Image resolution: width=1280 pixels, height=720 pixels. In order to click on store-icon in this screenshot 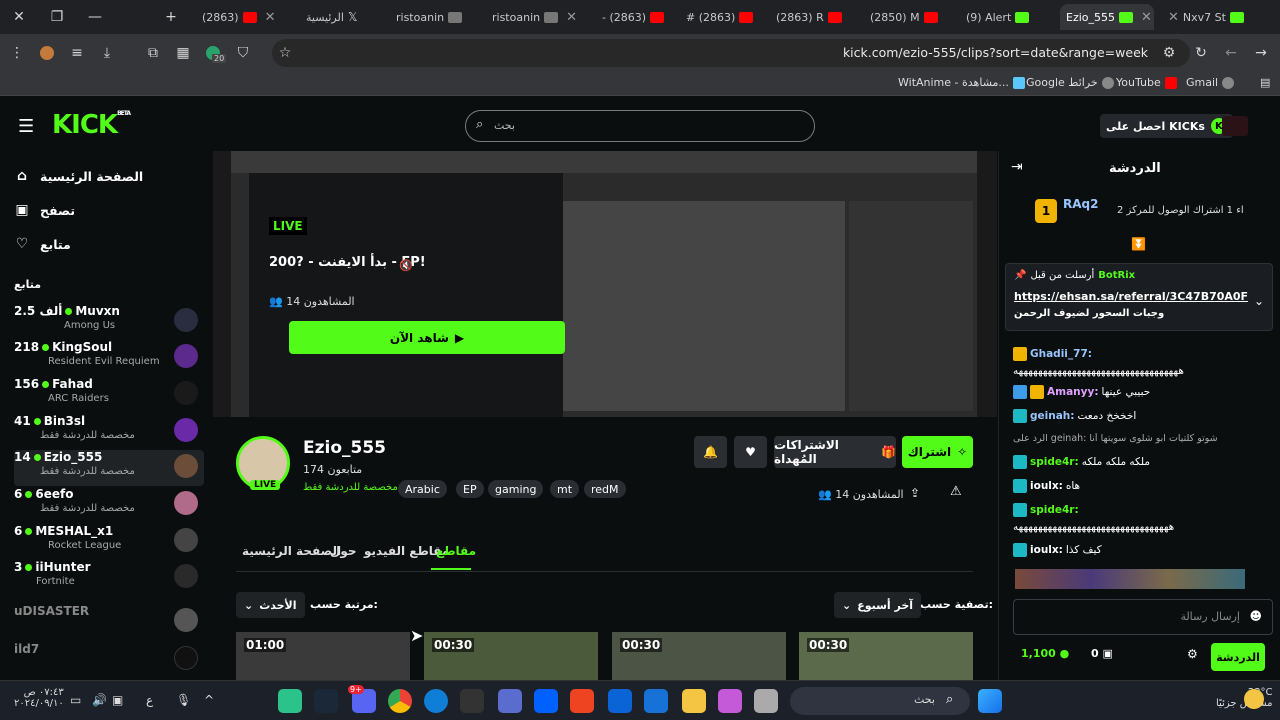, I will do `click(656, 701)`.